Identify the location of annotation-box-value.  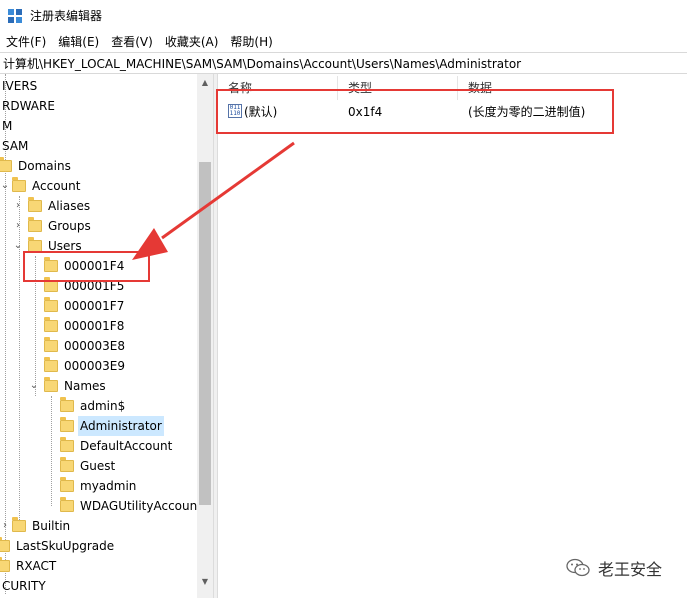
(415, 111).